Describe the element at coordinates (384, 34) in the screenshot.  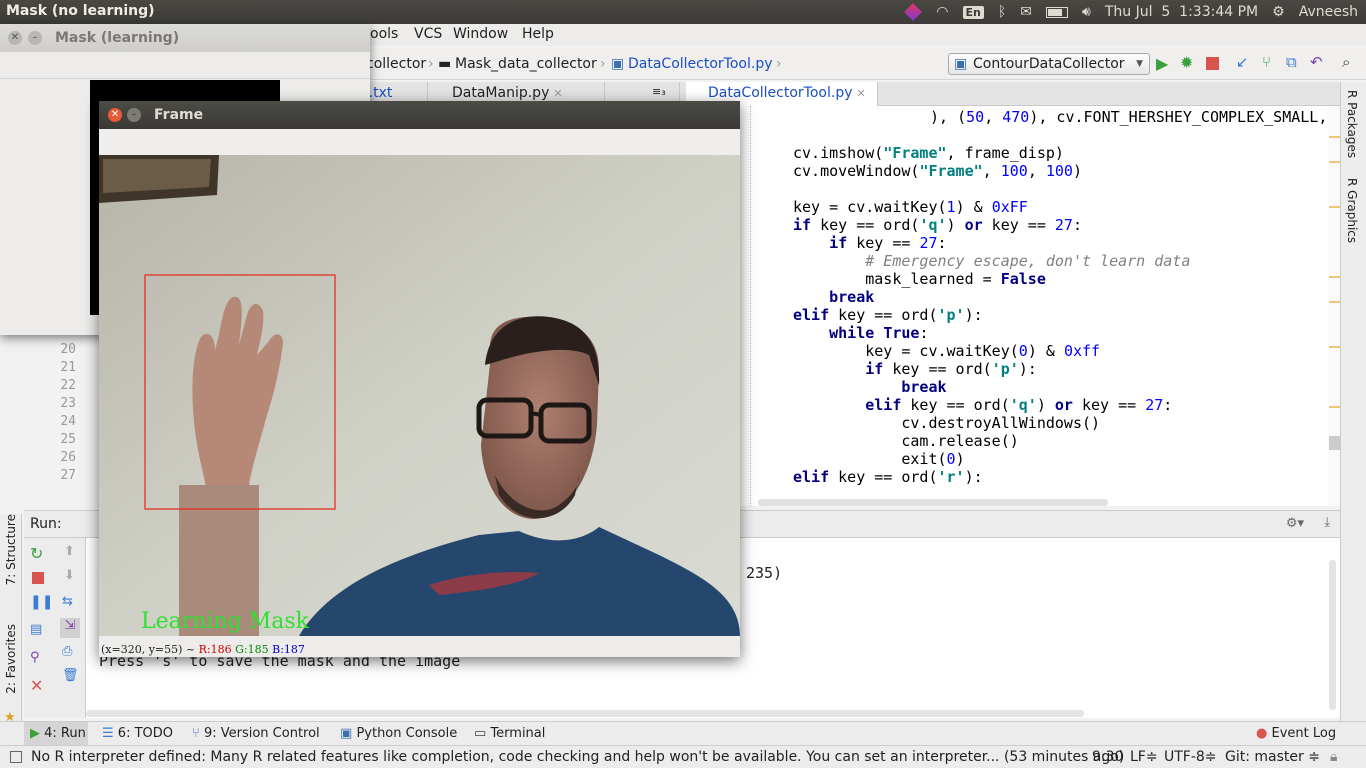
I see `menu-tools: ools` at that location.